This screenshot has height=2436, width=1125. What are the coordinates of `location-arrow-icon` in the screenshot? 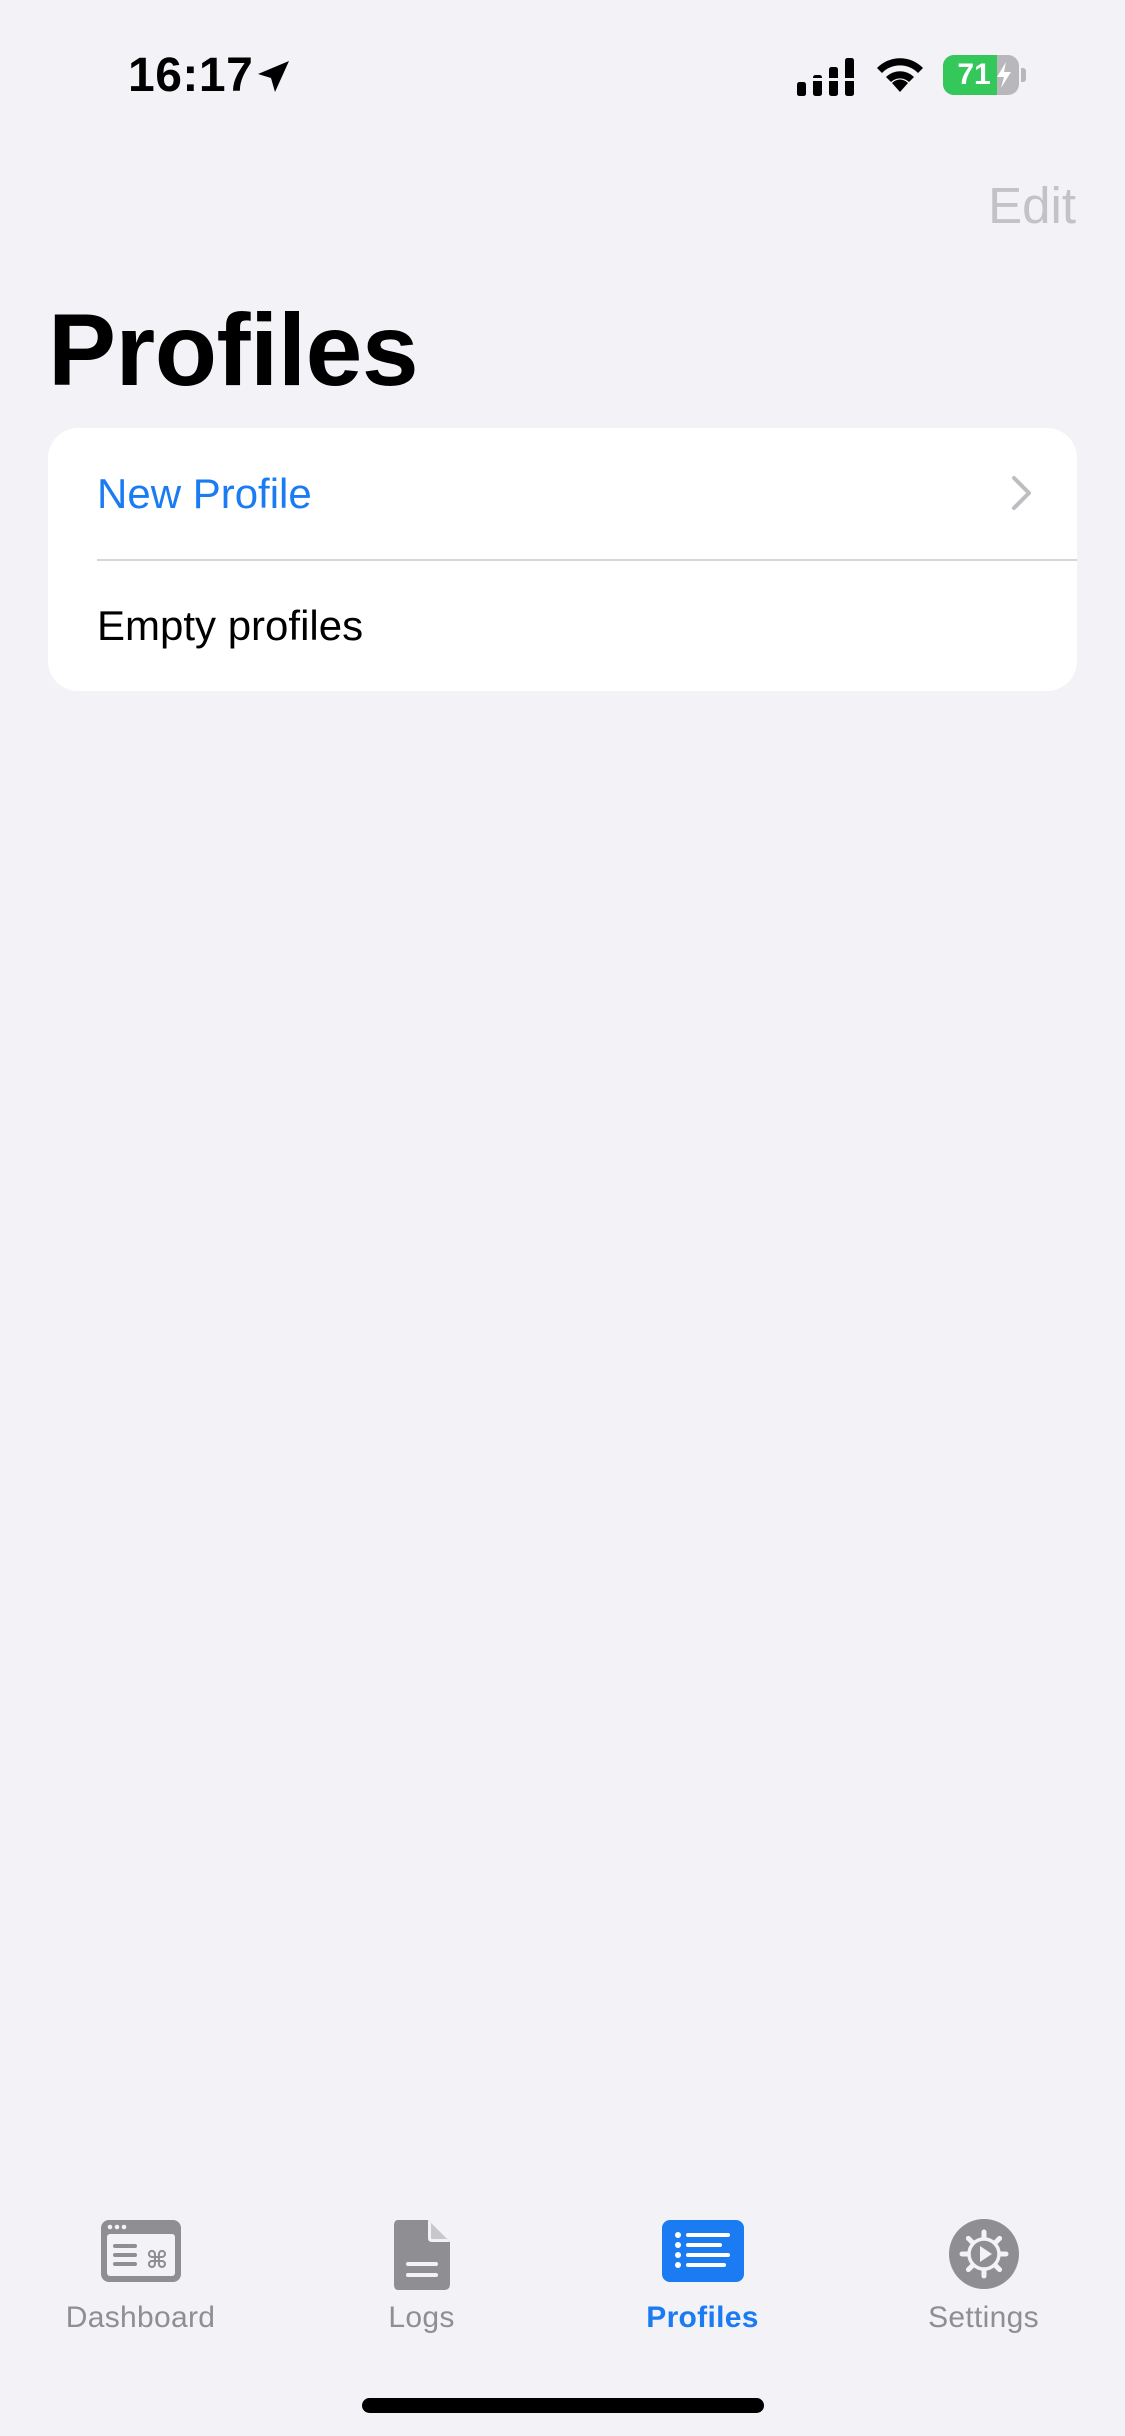 It's located at (273, 76).